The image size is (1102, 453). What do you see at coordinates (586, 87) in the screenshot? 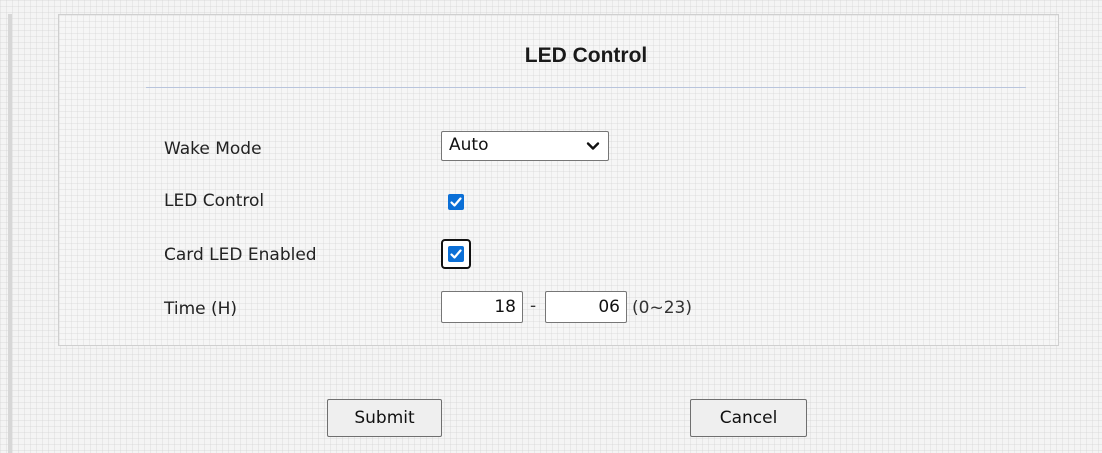
I see `title-divider` at bounding box center [586, 87].